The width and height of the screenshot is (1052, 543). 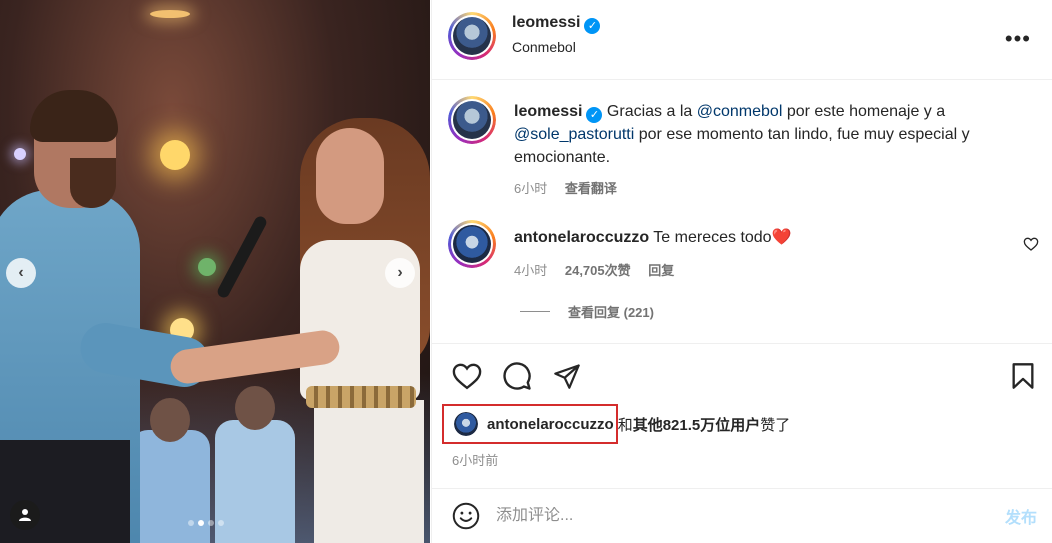 I want to click on chevron-right-icon: ›, so click(x=400, y=272).